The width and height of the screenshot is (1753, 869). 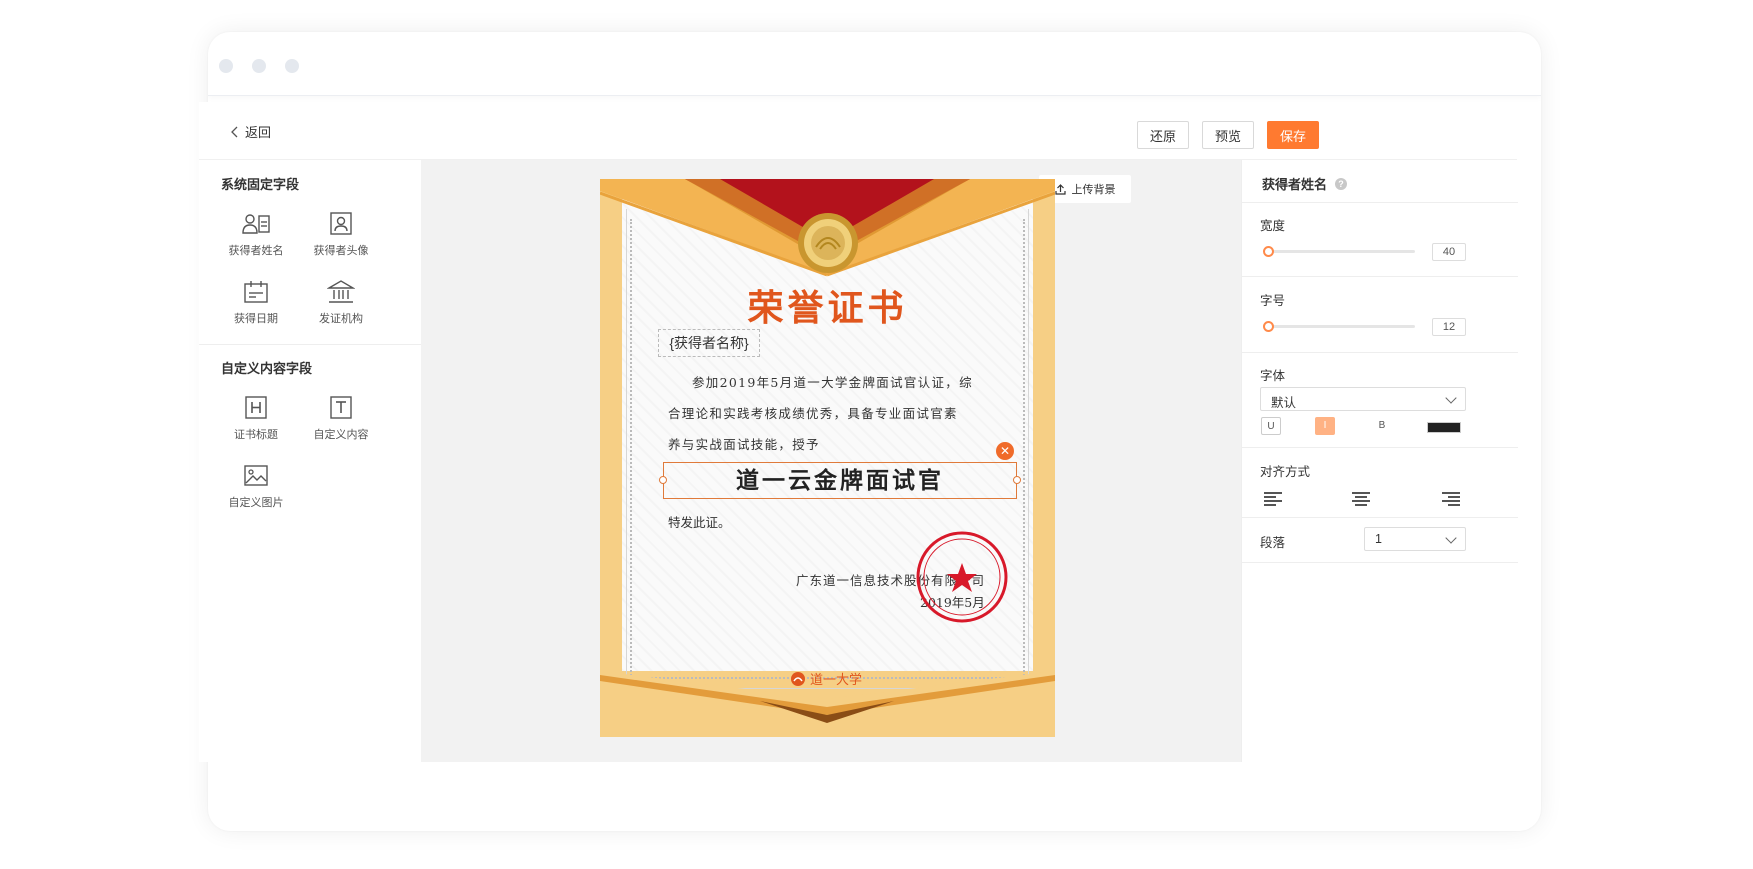 I want to click on field-cert-title: 证书标题, so click(x=256, y=419).